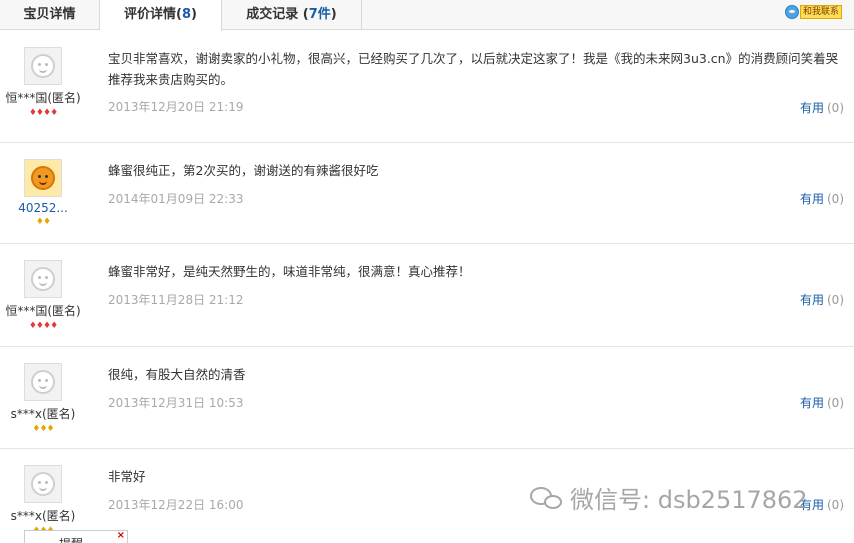  I want to click on tab-label: 成交记录 (, so click(277, 14).